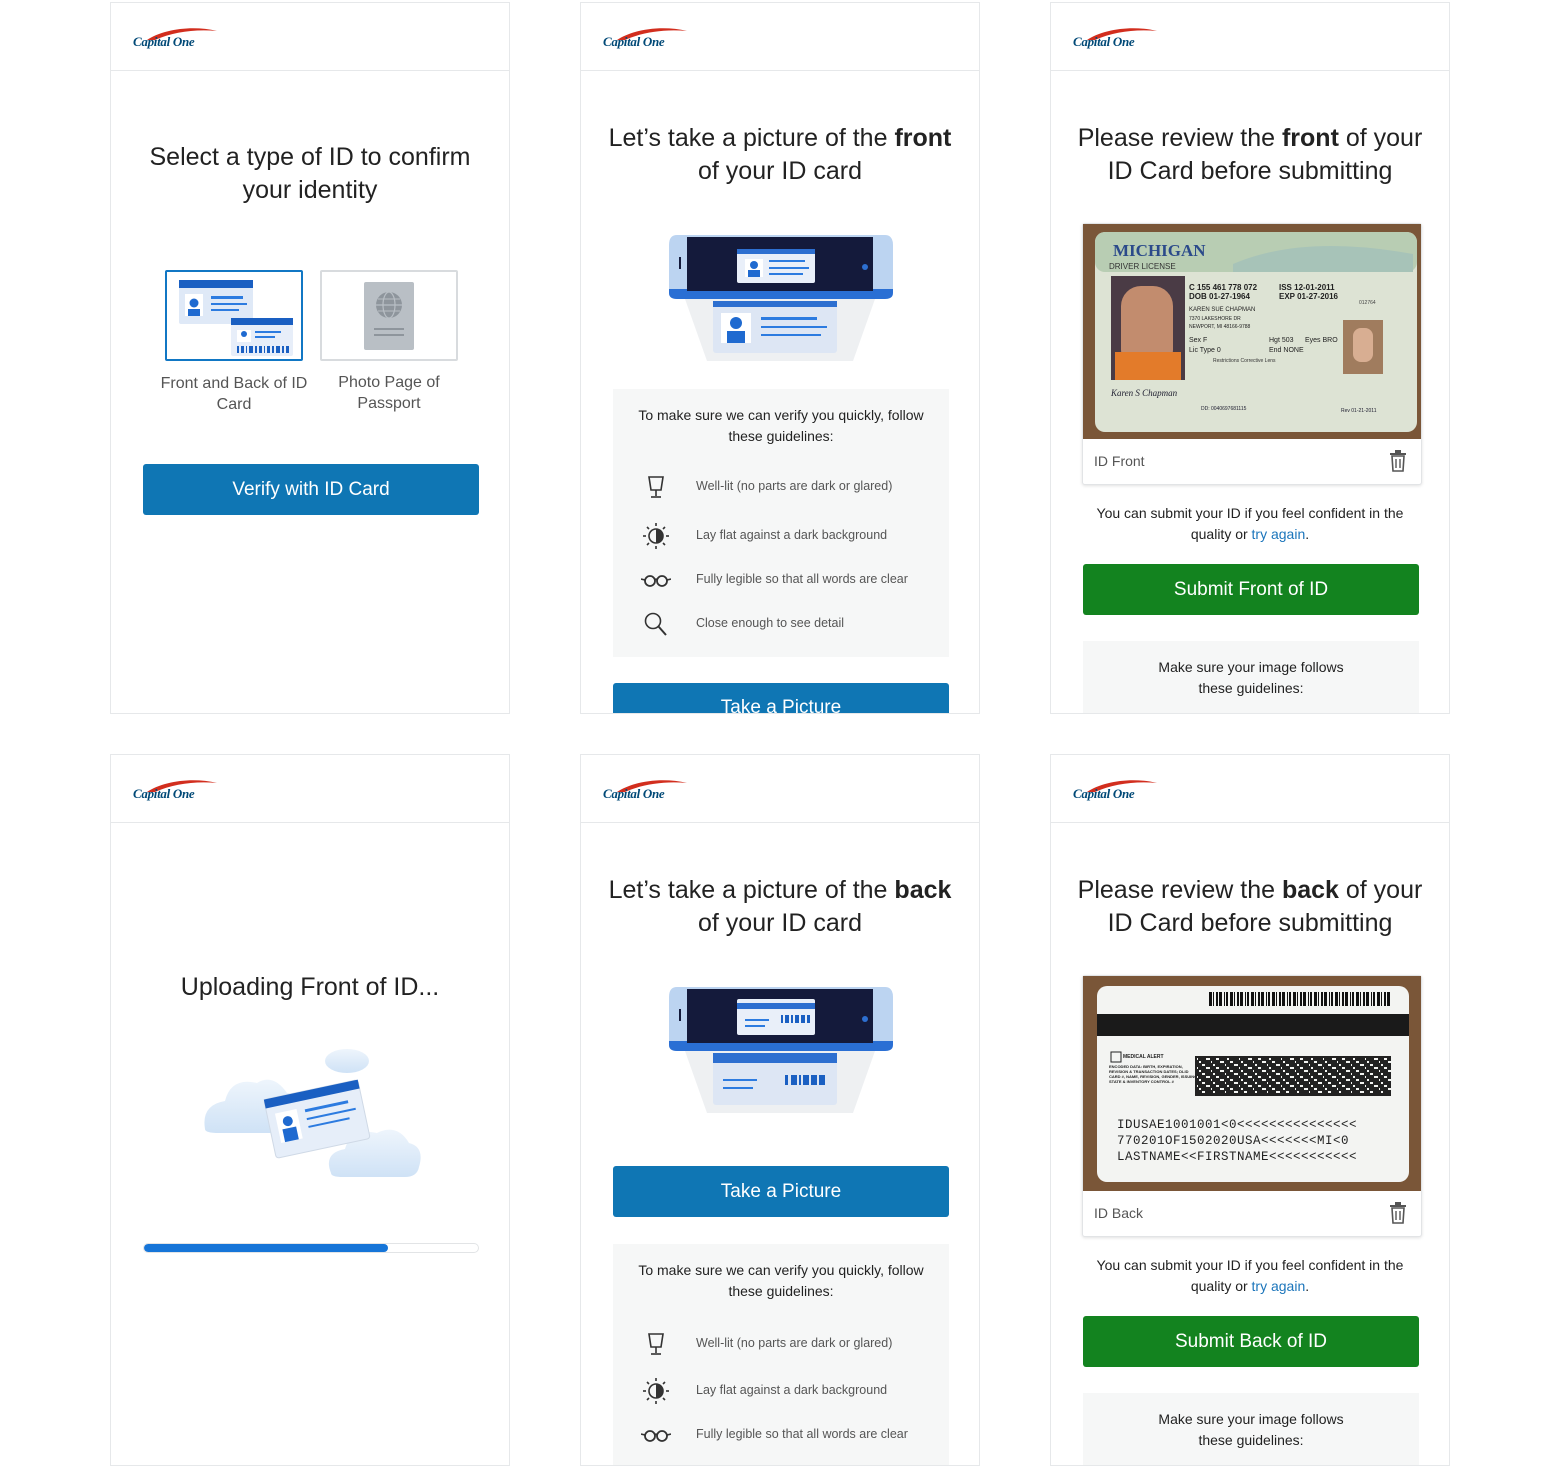 The height and width of the screenshot is (1468, 1560). What do you see at coordinates (1251, 1341) in the screenshot?
I see `submit-back-of-id-button: Submit Back of ID` at bounding box center [1251, 1341].